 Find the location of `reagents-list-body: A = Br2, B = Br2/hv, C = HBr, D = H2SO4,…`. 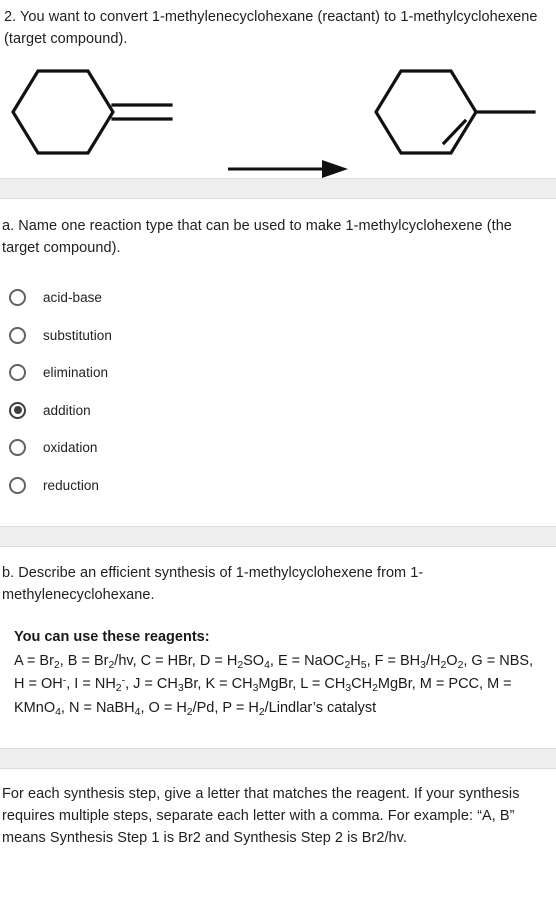

reagents-list-body: A = Br2, B = Br2/hv, C = HBr, D = H2SO4,… is located at coordinates (274, 685).